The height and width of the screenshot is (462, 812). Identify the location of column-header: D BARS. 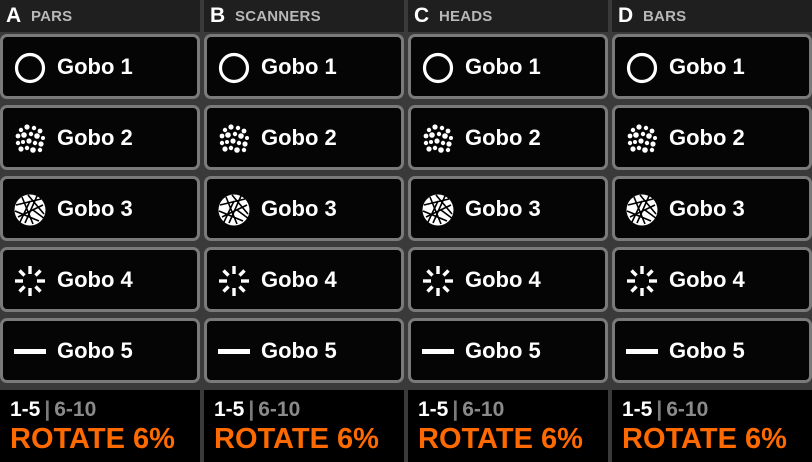
(712, 16).